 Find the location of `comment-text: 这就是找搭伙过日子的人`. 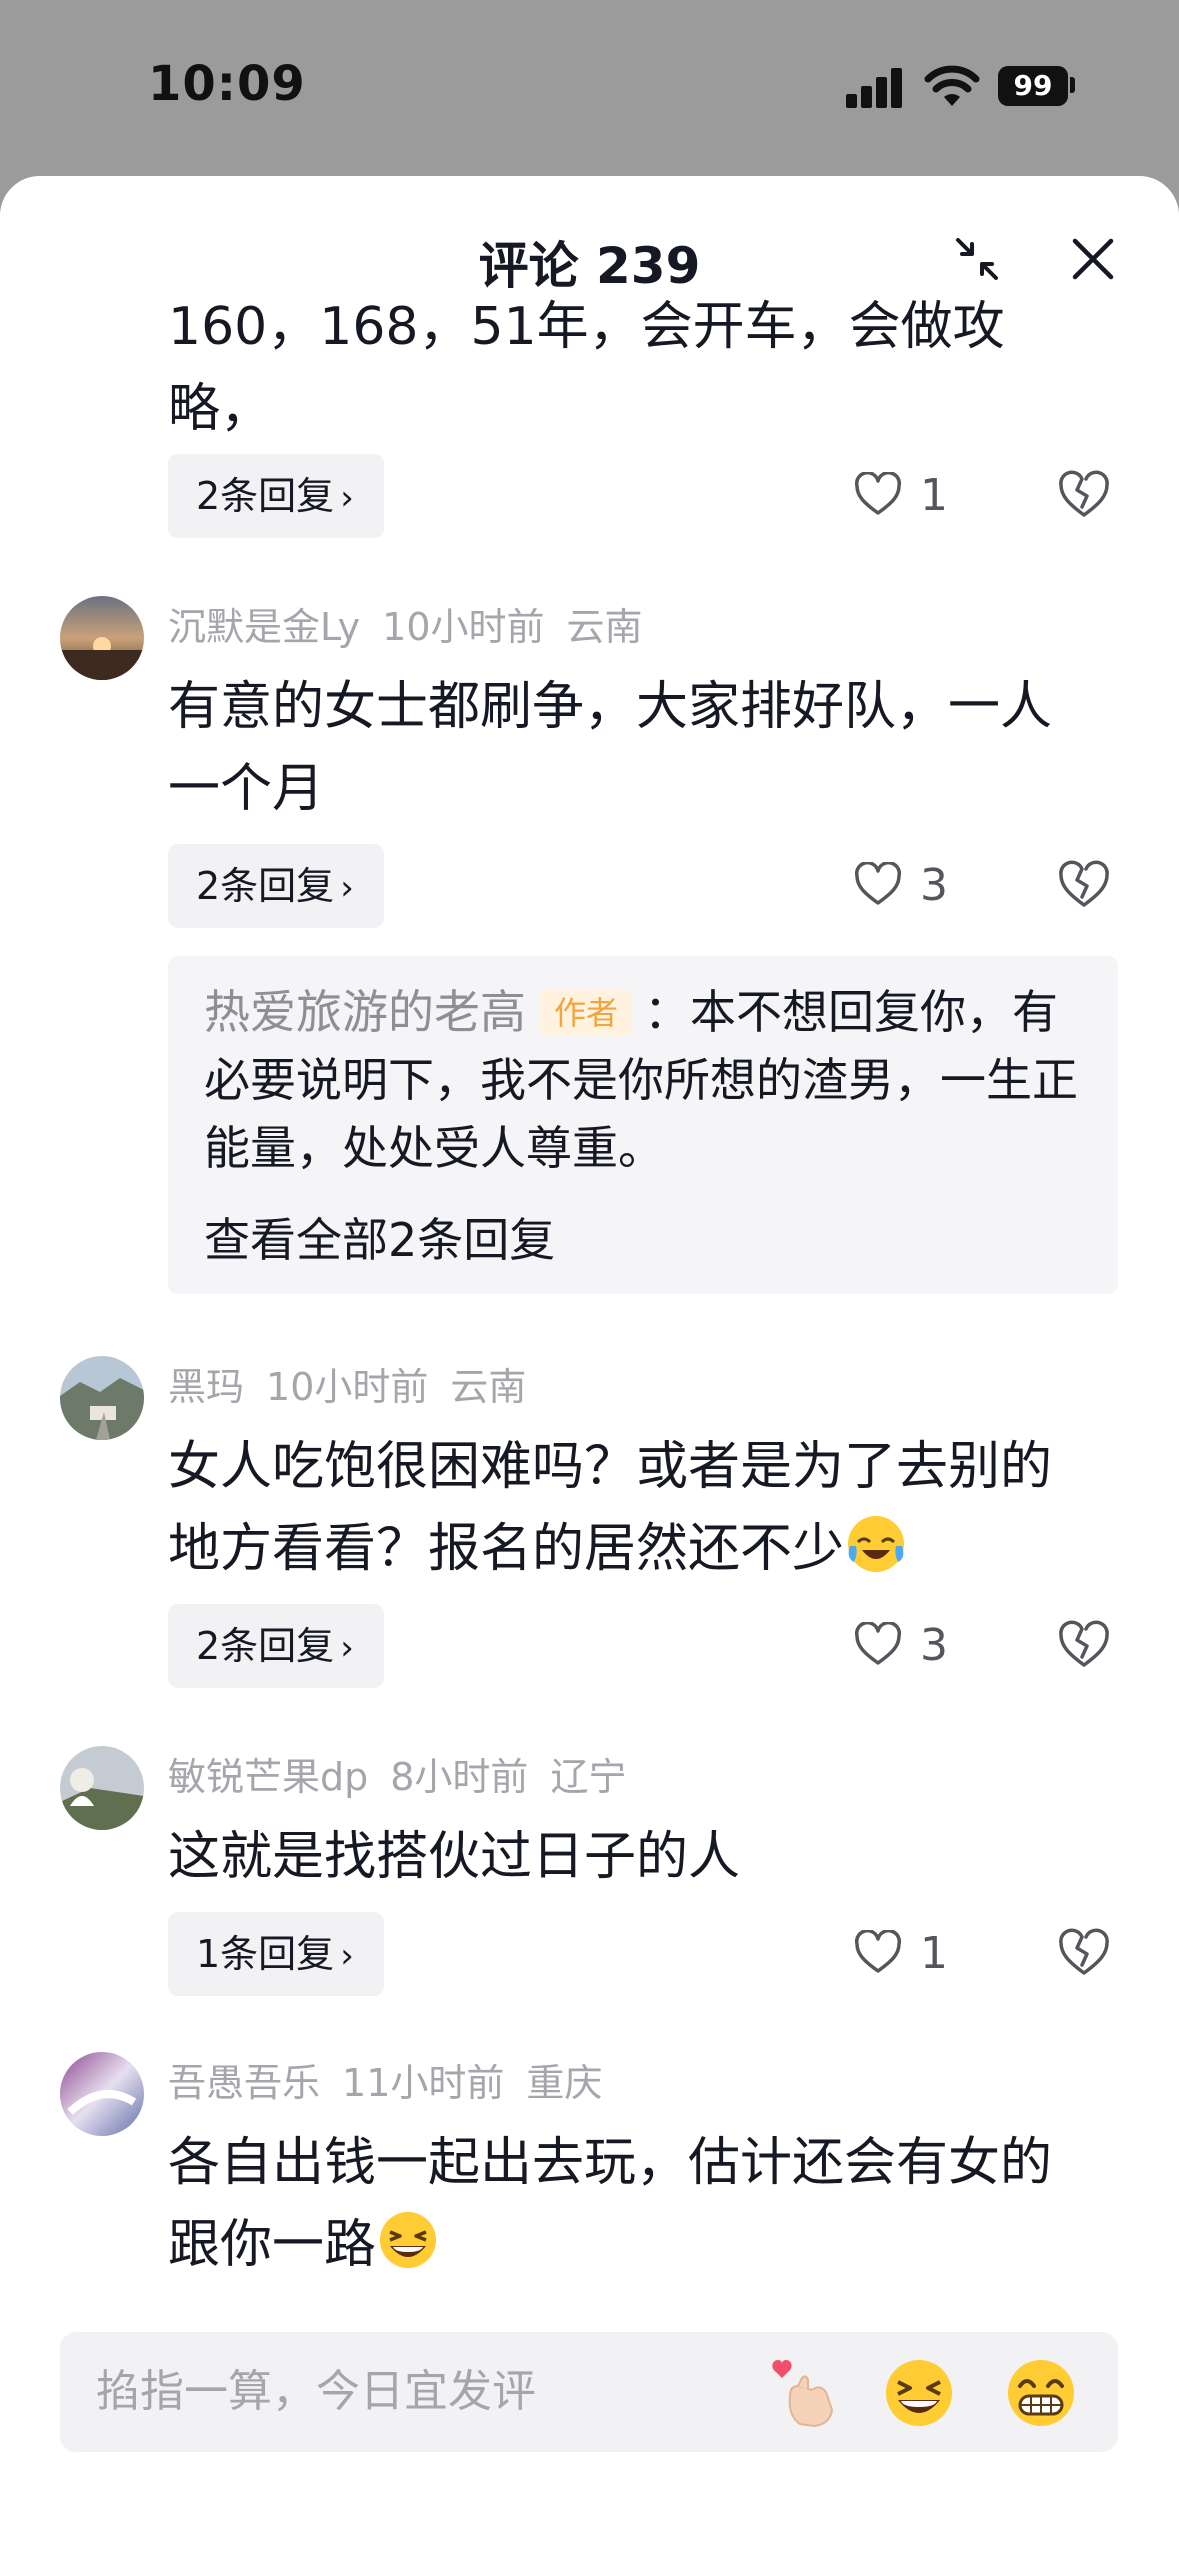

comment-text: 这就是找搭伙过日子的人 is located at coordinates (454, 1857).